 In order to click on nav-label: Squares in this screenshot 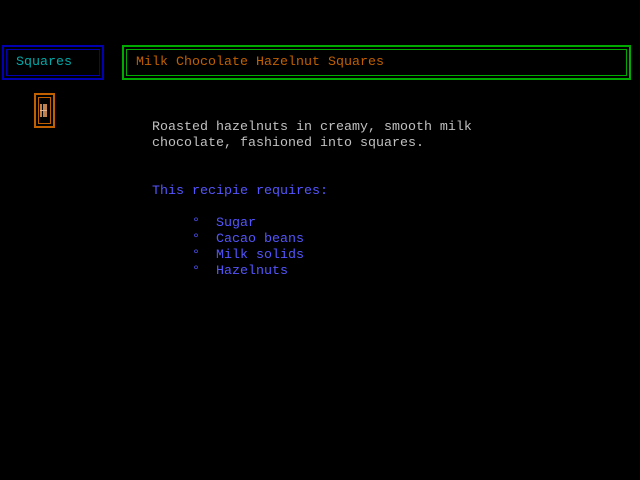, I will do `click(44, 63)`.